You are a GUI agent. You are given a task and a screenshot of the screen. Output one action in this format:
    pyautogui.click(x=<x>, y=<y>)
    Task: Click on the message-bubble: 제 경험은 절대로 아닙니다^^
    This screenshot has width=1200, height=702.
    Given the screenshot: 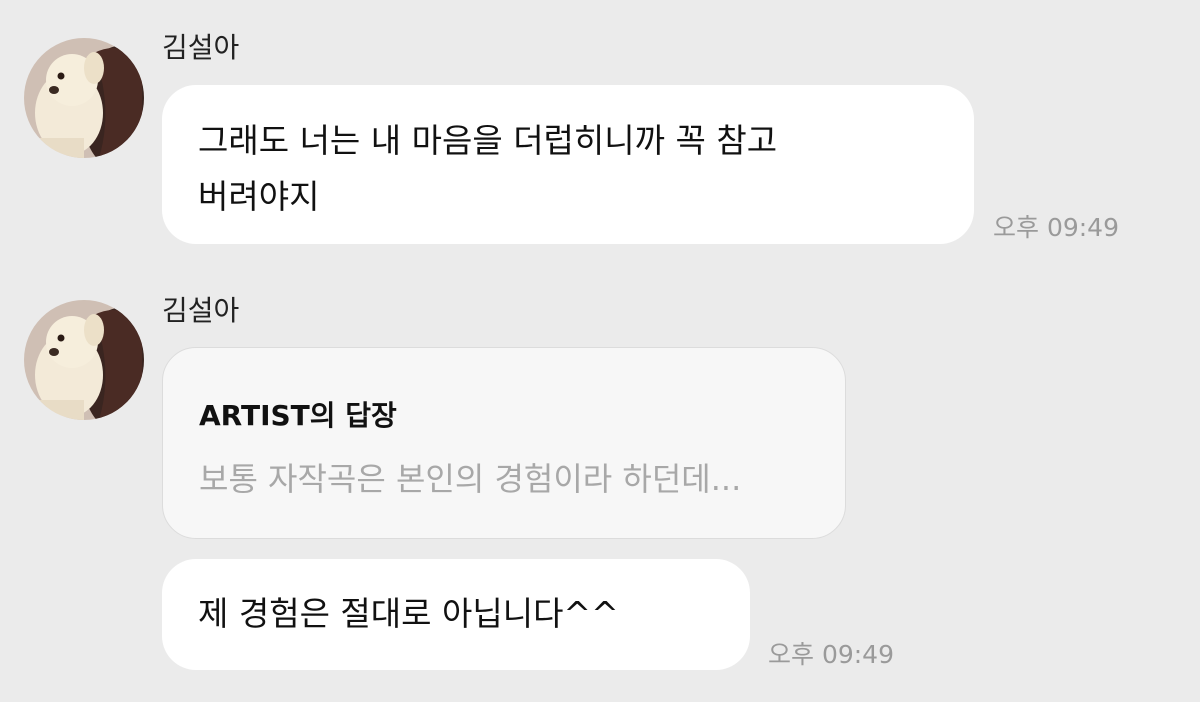 What is the action you would take?
    pyautogui.click(x=456, y=614)
    